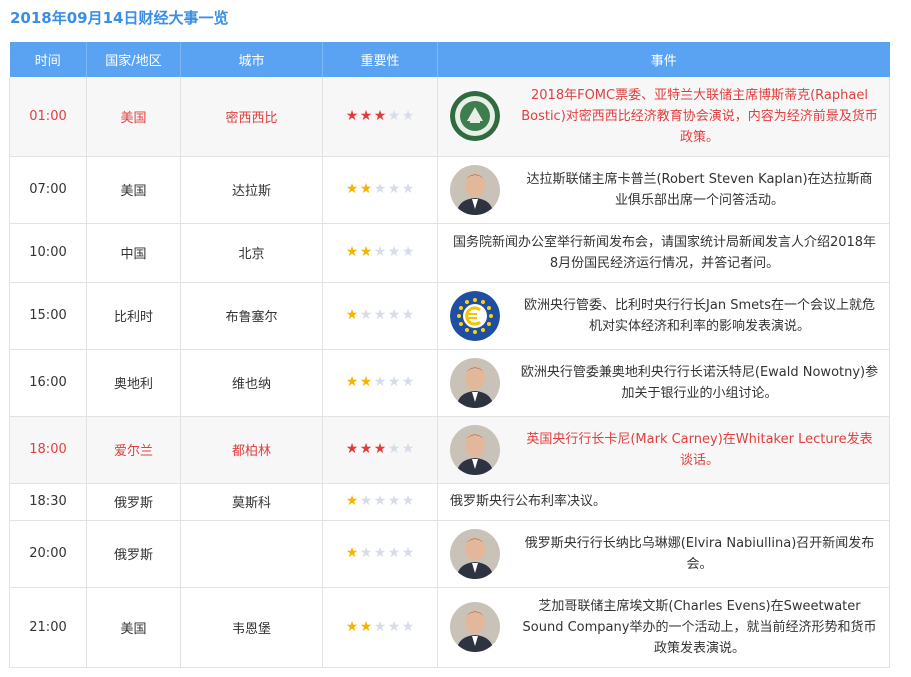 This screenshot has height=677, width=911. Describe the element at coordinates (48, 117) in the screenshot. I see `event-time: 01:00` at that location.